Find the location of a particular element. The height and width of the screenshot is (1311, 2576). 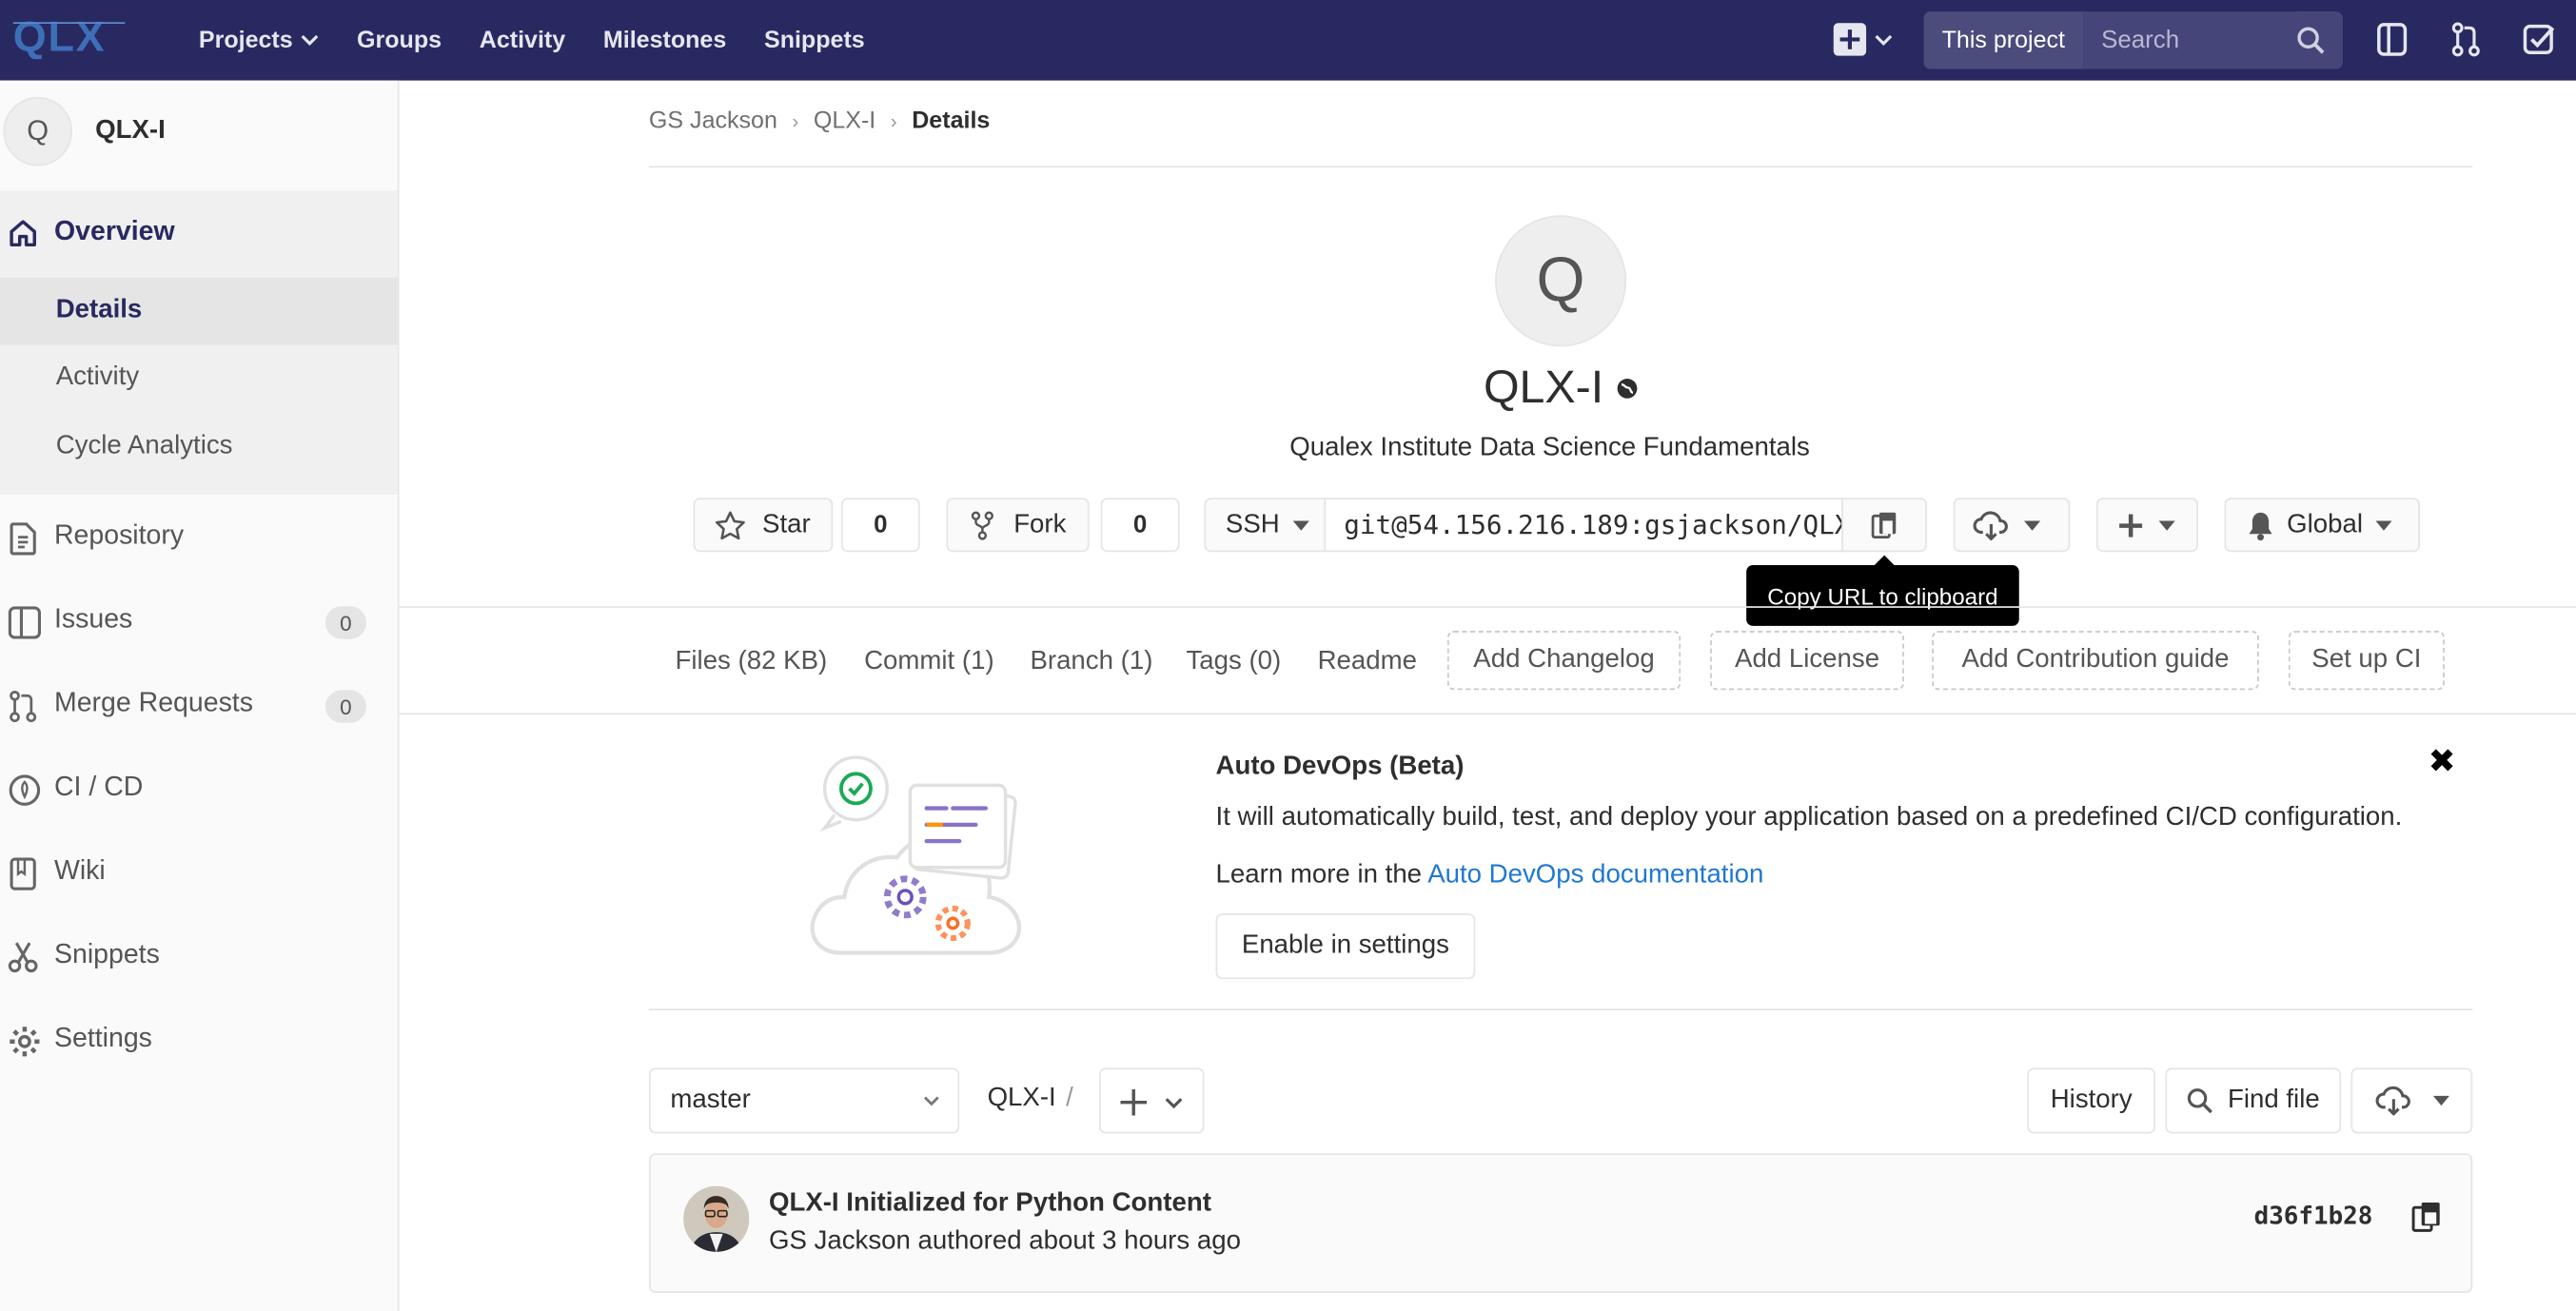

nav-activity: Activity is located at coordinates (522, 40).